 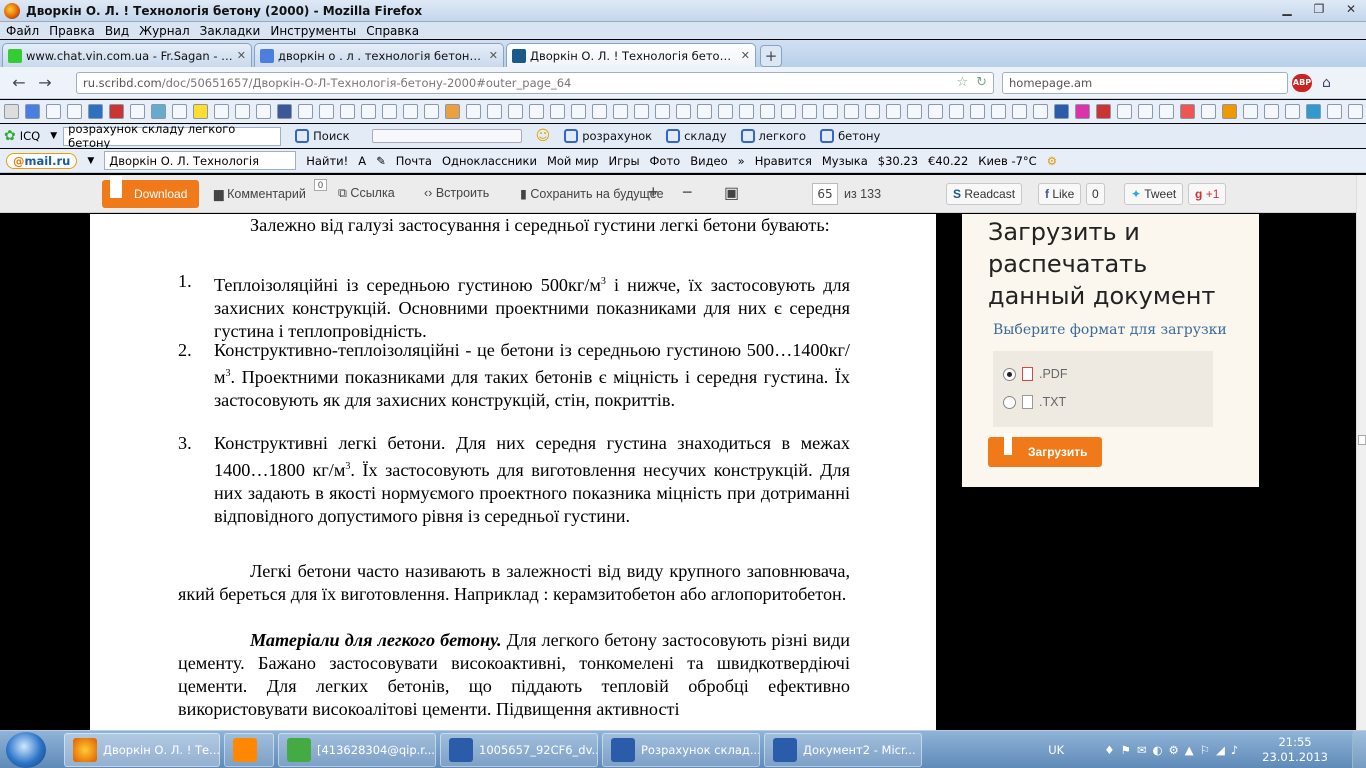 What do you see at coordinates (1009, 402) in the screenshot?
I see `radio-unselected` at bounding box center [1009, 402].